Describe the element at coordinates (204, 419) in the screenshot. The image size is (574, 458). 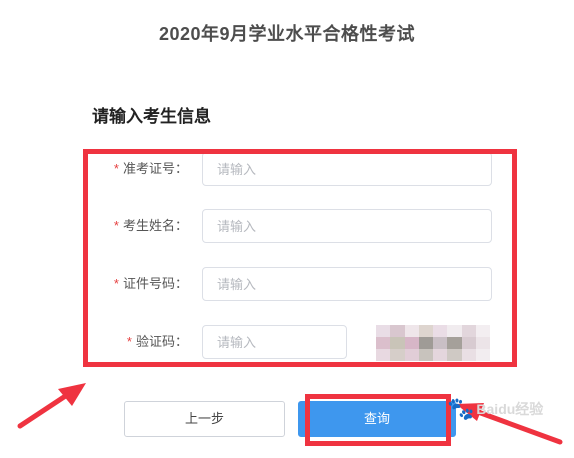
I see `back-button: 上一步` at that location.